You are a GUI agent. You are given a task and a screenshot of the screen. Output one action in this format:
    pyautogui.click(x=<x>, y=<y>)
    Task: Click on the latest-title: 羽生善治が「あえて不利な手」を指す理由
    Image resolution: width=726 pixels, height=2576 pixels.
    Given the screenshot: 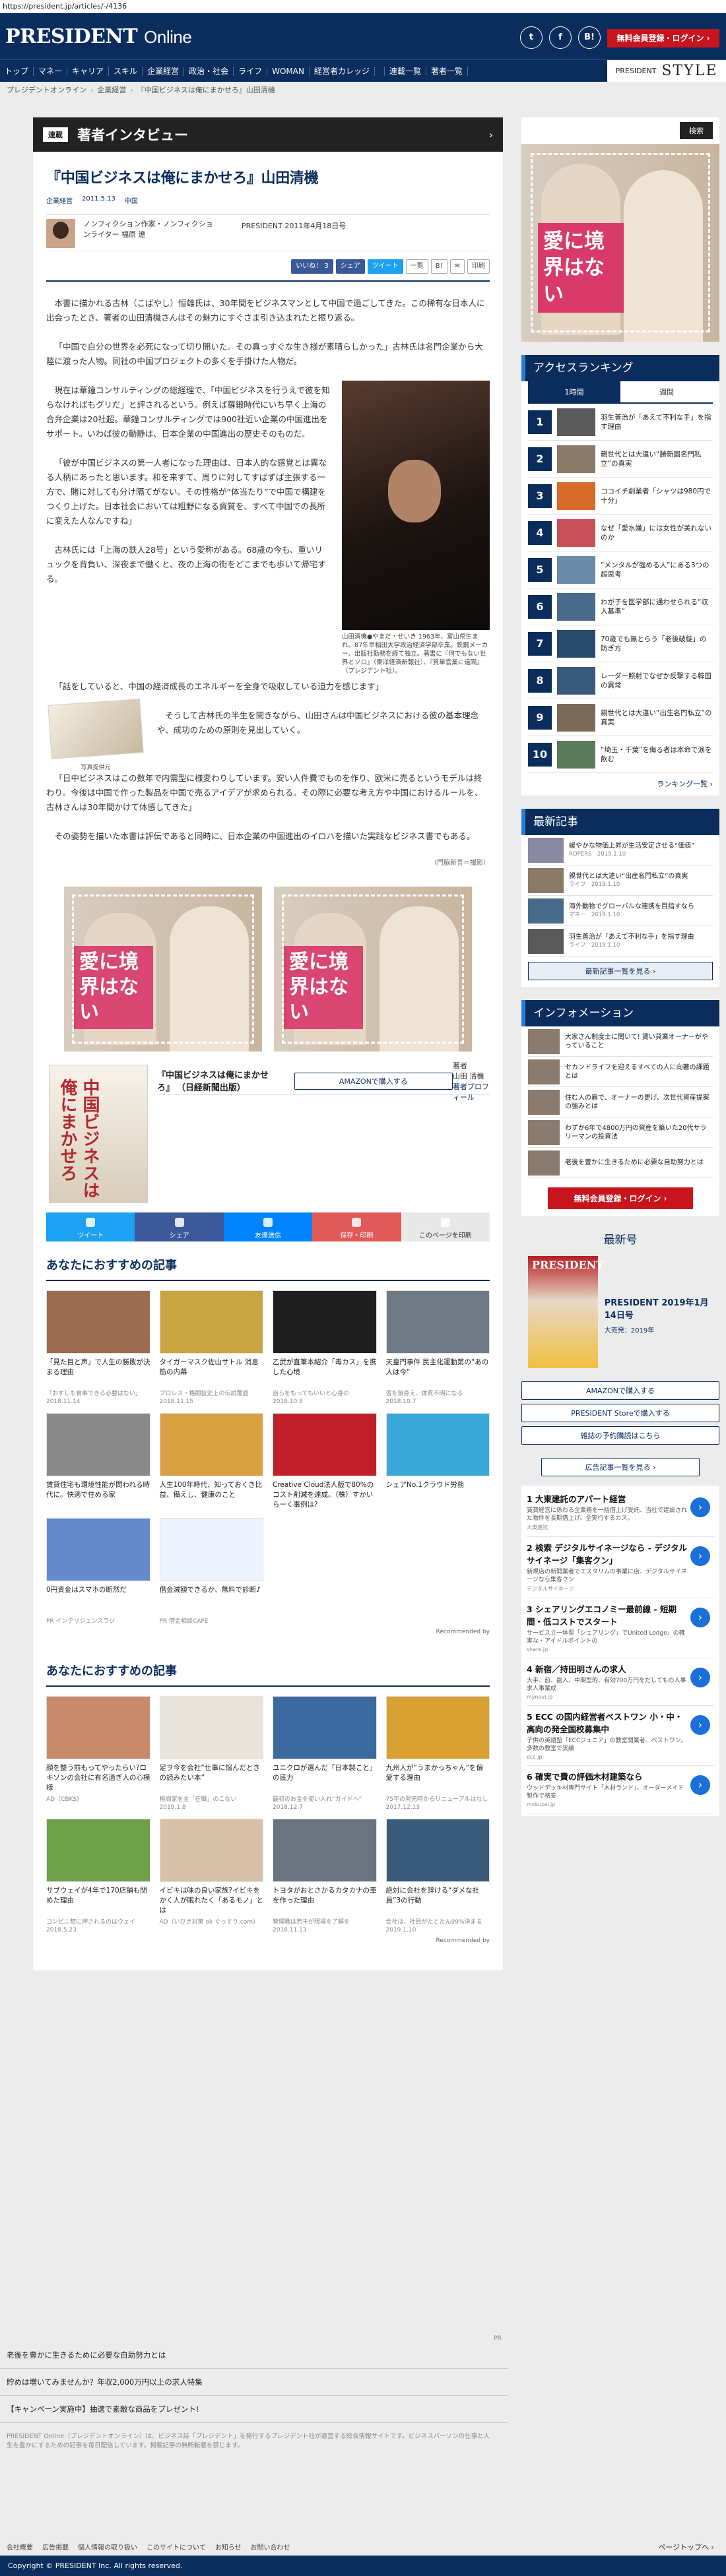 What is the action you would take?
    pyautogui.click(x=641, y=937)
    